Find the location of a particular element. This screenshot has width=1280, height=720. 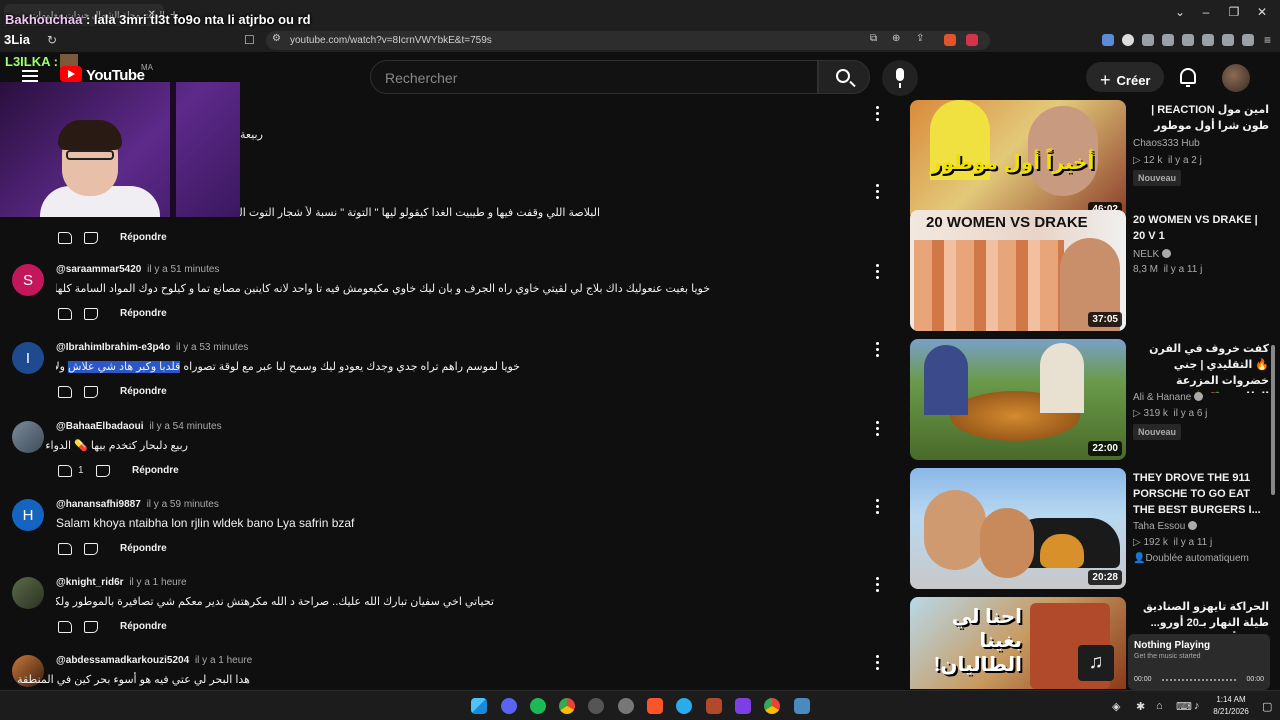

video-thumbnail: 22:00 is located at coordinates (1018, 399).